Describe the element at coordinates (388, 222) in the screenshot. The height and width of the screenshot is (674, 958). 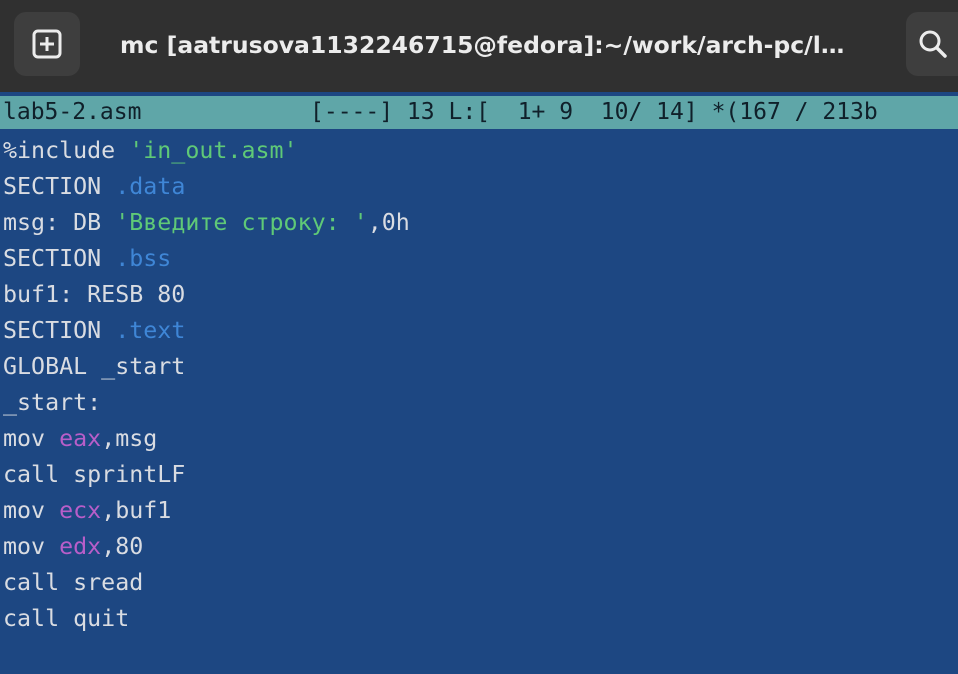
I see `operand: ,0h` at that location.